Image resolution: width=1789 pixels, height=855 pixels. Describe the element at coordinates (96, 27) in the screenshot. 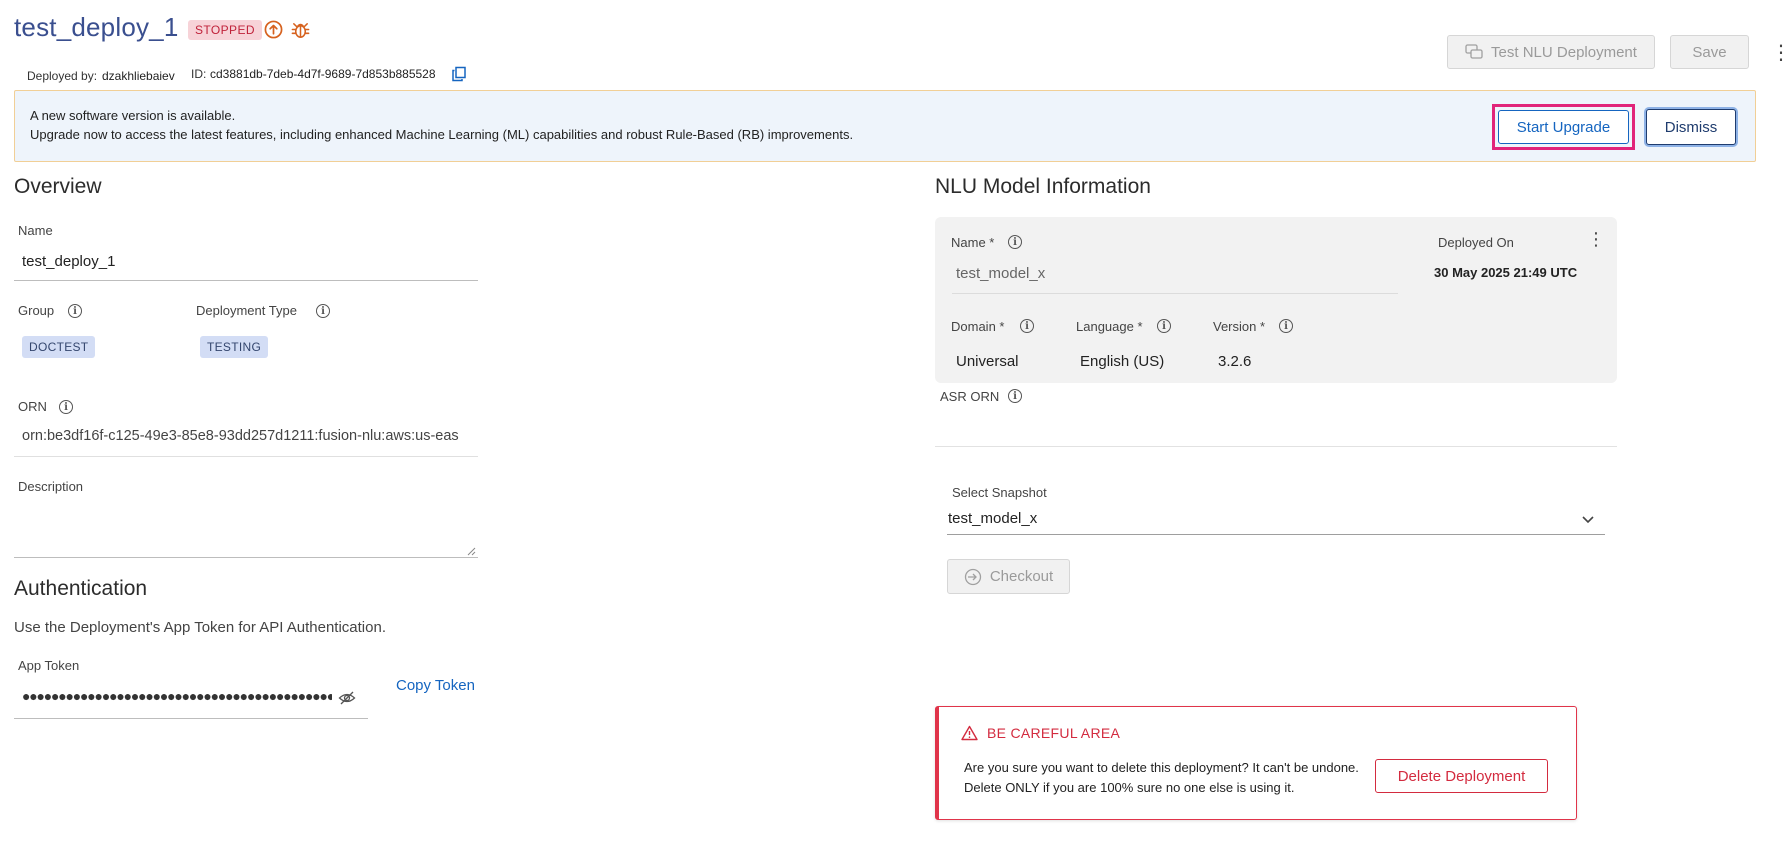

I see `page-title: test_deploy_1` at that location.